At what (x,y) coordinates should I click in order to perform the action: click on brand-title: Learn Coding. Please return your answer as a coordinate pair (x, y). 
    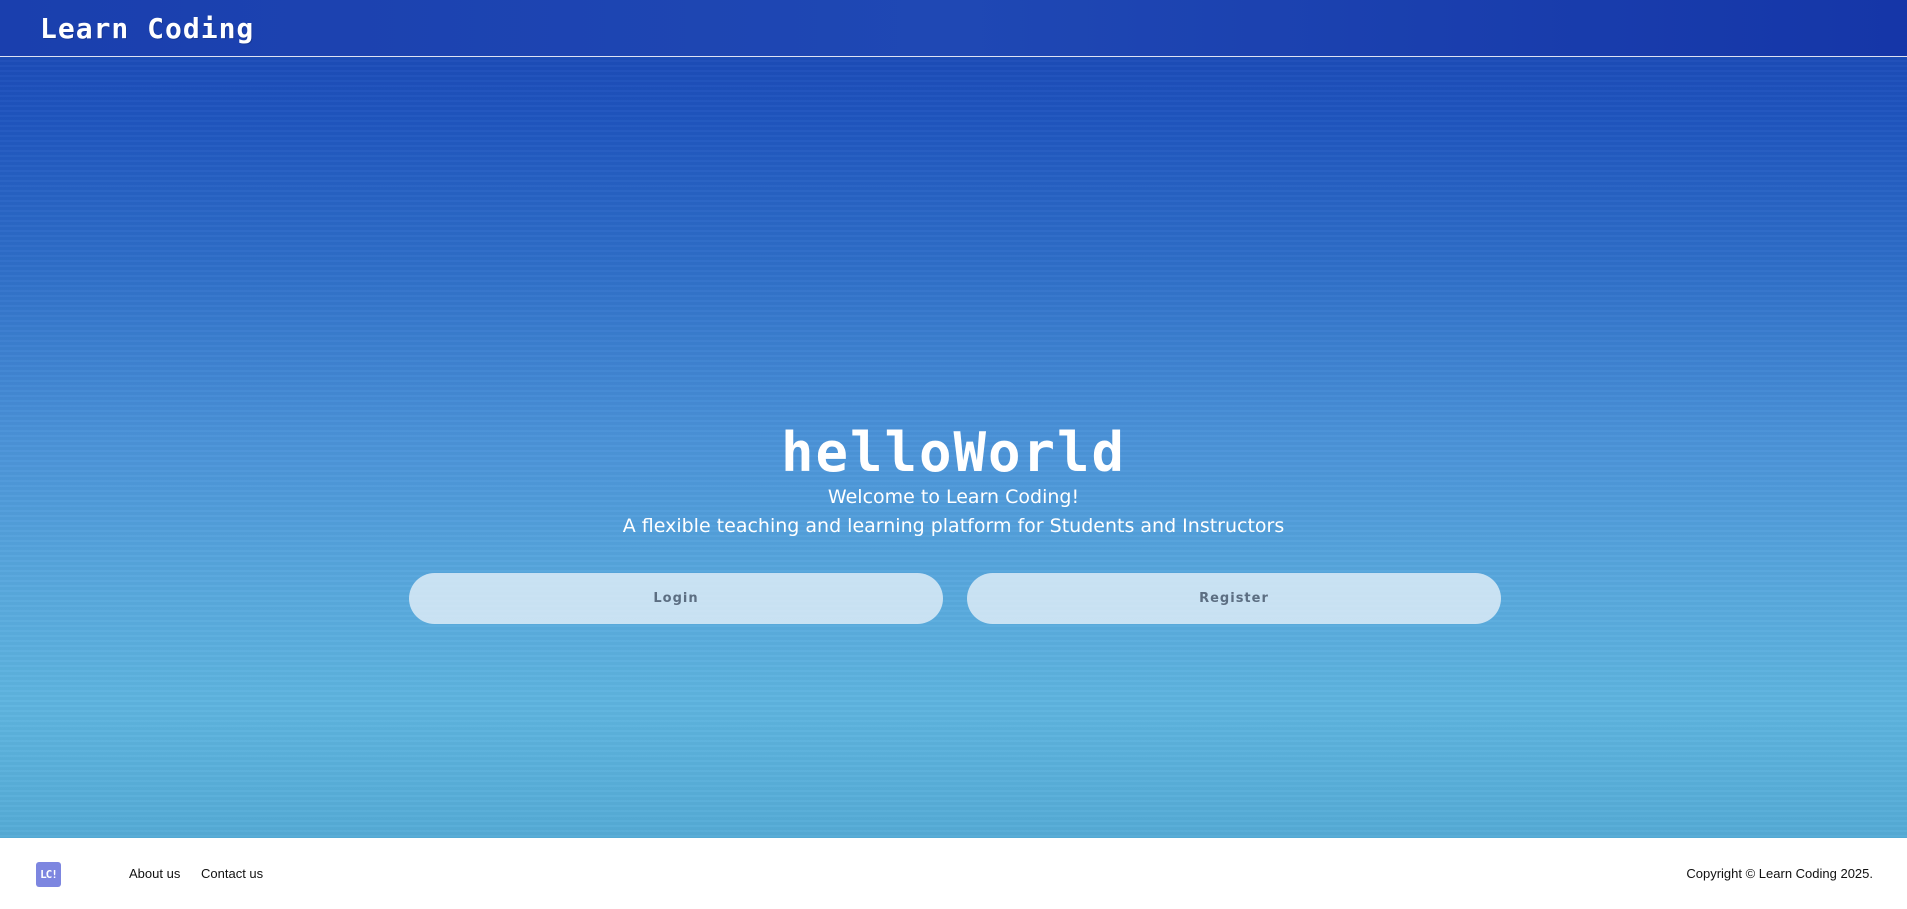
    Looking at the image, I should click on (147, 28).